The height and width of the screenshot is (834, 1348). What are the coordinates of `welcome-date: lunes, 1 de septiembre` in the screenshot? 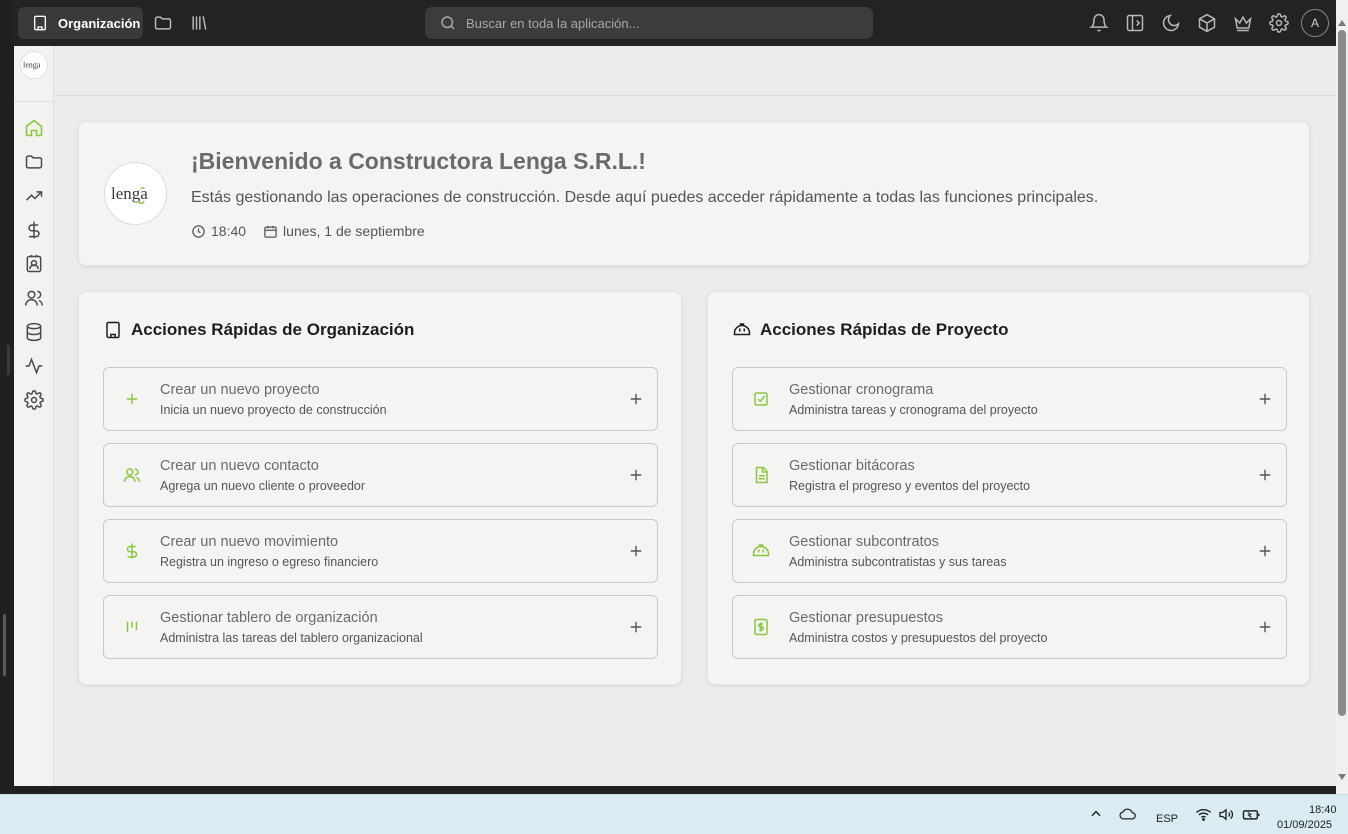 It's located at (354, 231).